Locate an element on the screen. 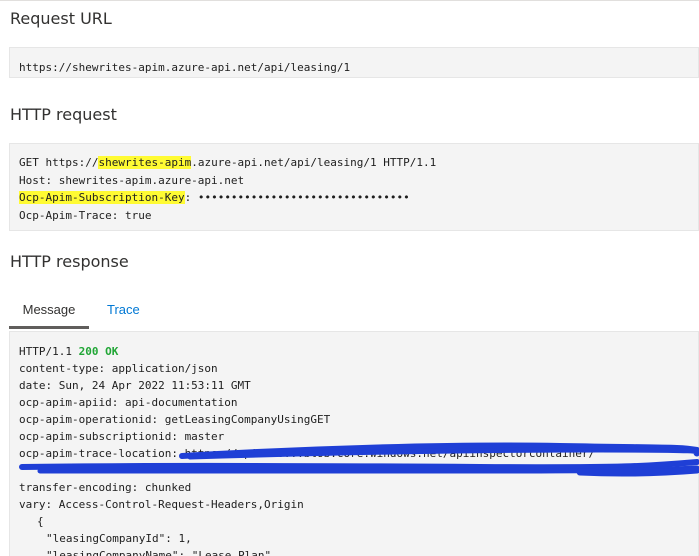  response-header-line: content-type: application/json is located at coordinates (118, 368).